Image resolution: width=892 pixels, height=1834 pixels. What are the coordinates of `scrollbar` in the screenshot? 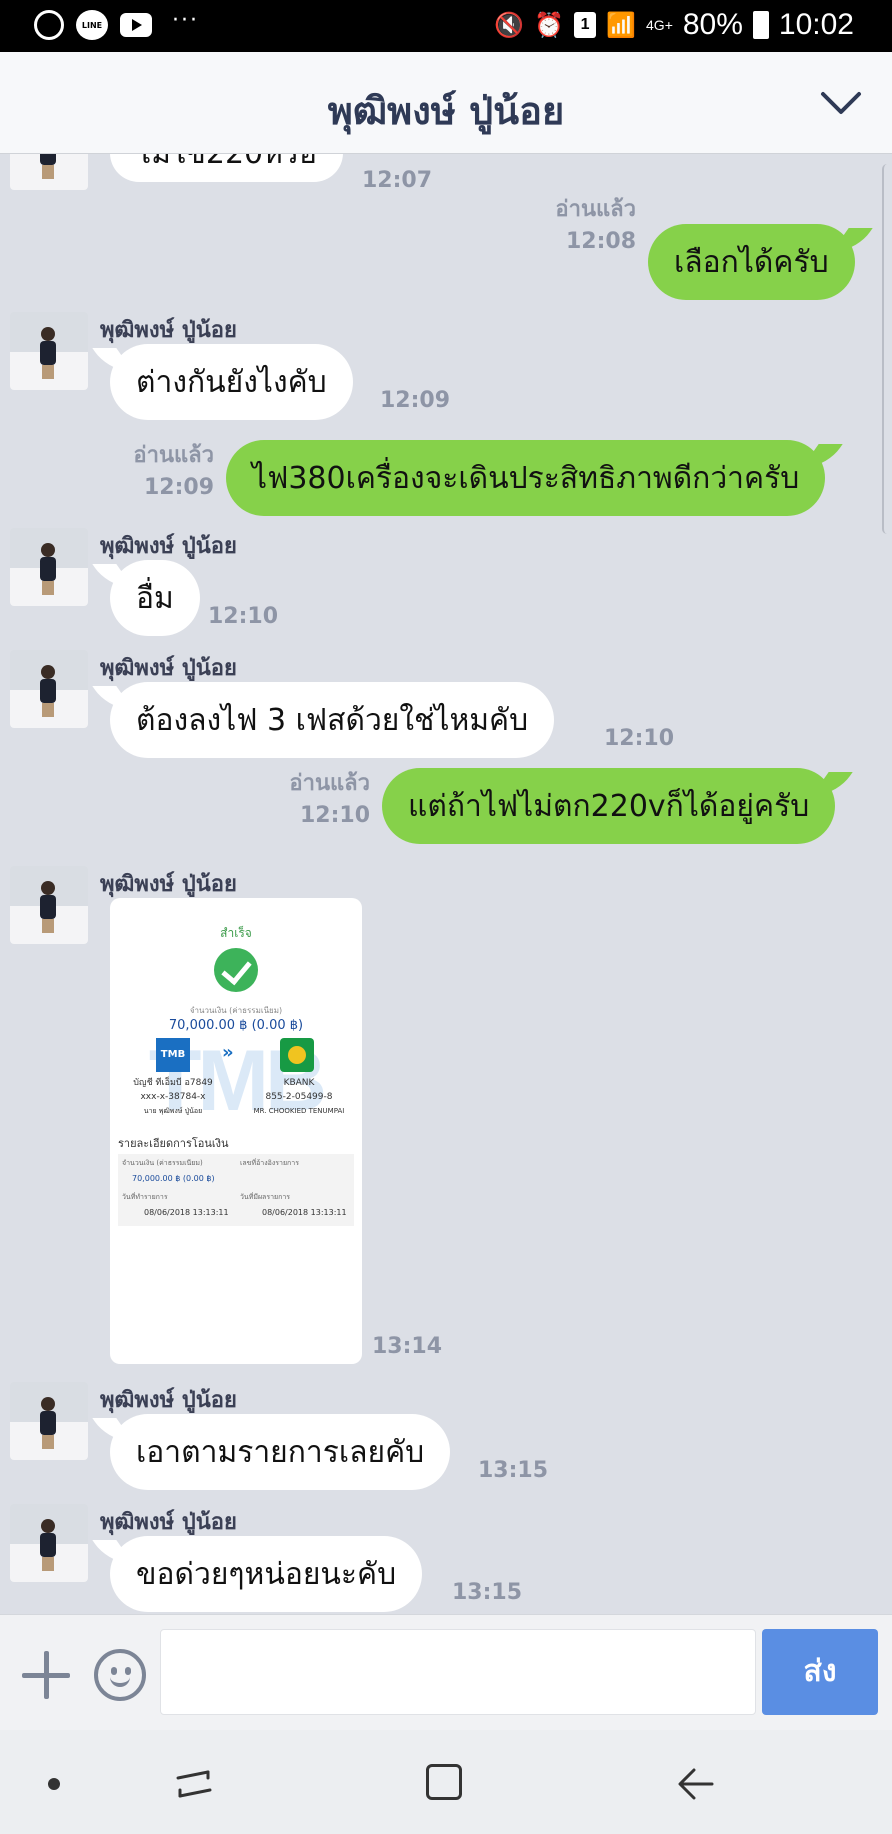 It's located at (887, 349).